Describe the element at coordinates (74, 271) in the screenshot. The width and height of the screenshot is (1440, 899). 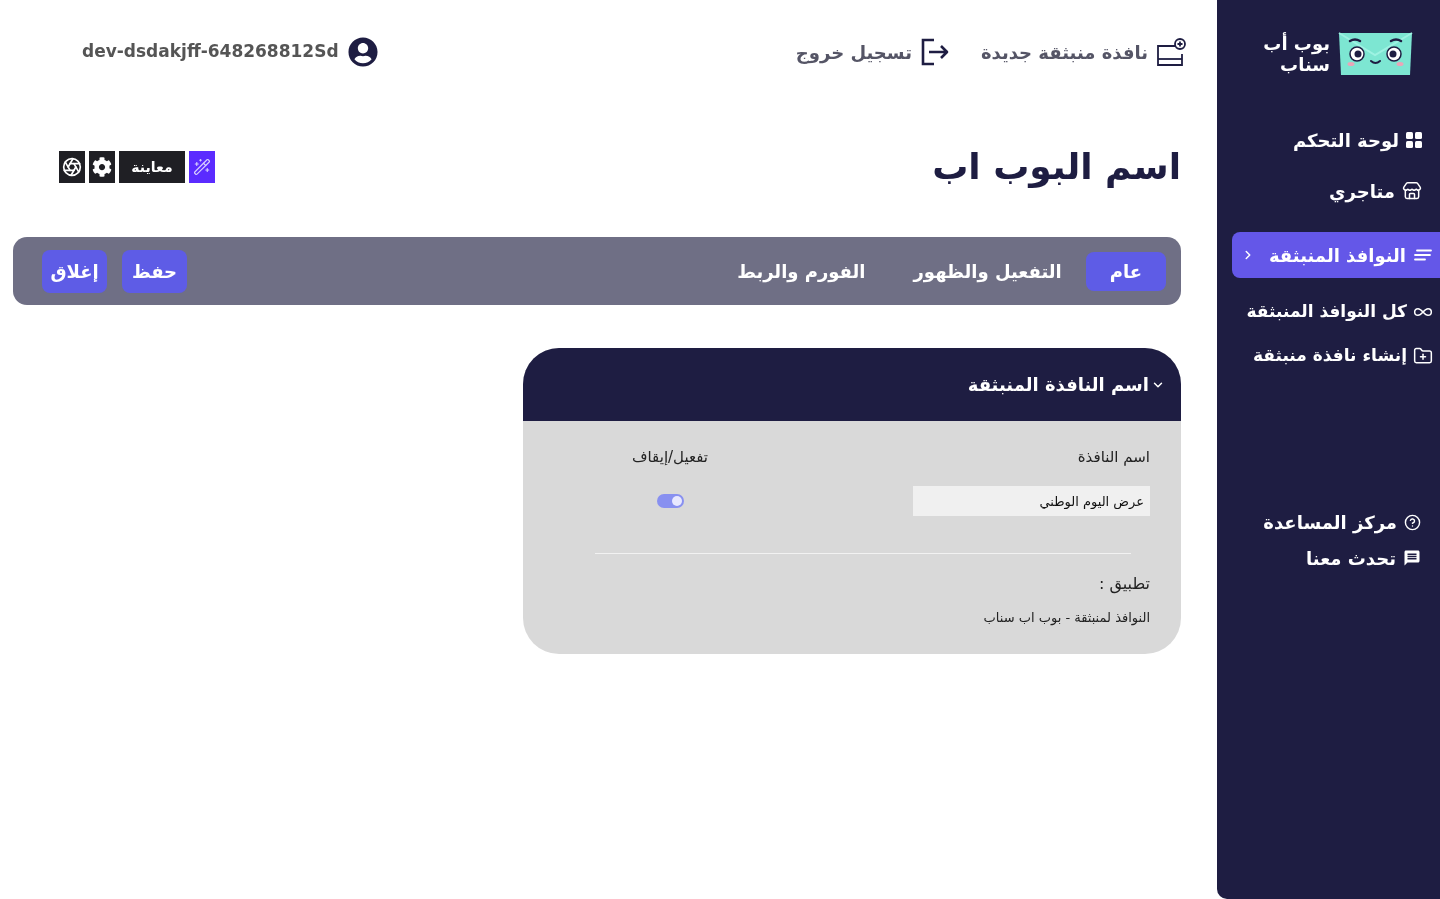
I see `close-button: إغلاق` at that location.